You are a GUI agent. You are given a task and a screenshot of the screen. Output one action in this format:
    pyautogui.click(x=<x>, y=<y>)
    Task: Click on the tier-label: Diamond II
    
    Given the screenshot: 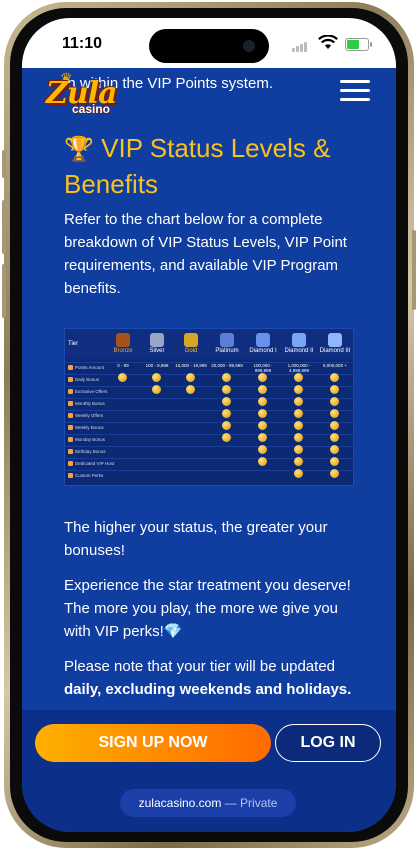 What is the action you would take?
    pyautogui.click(x=299, y=351)
    